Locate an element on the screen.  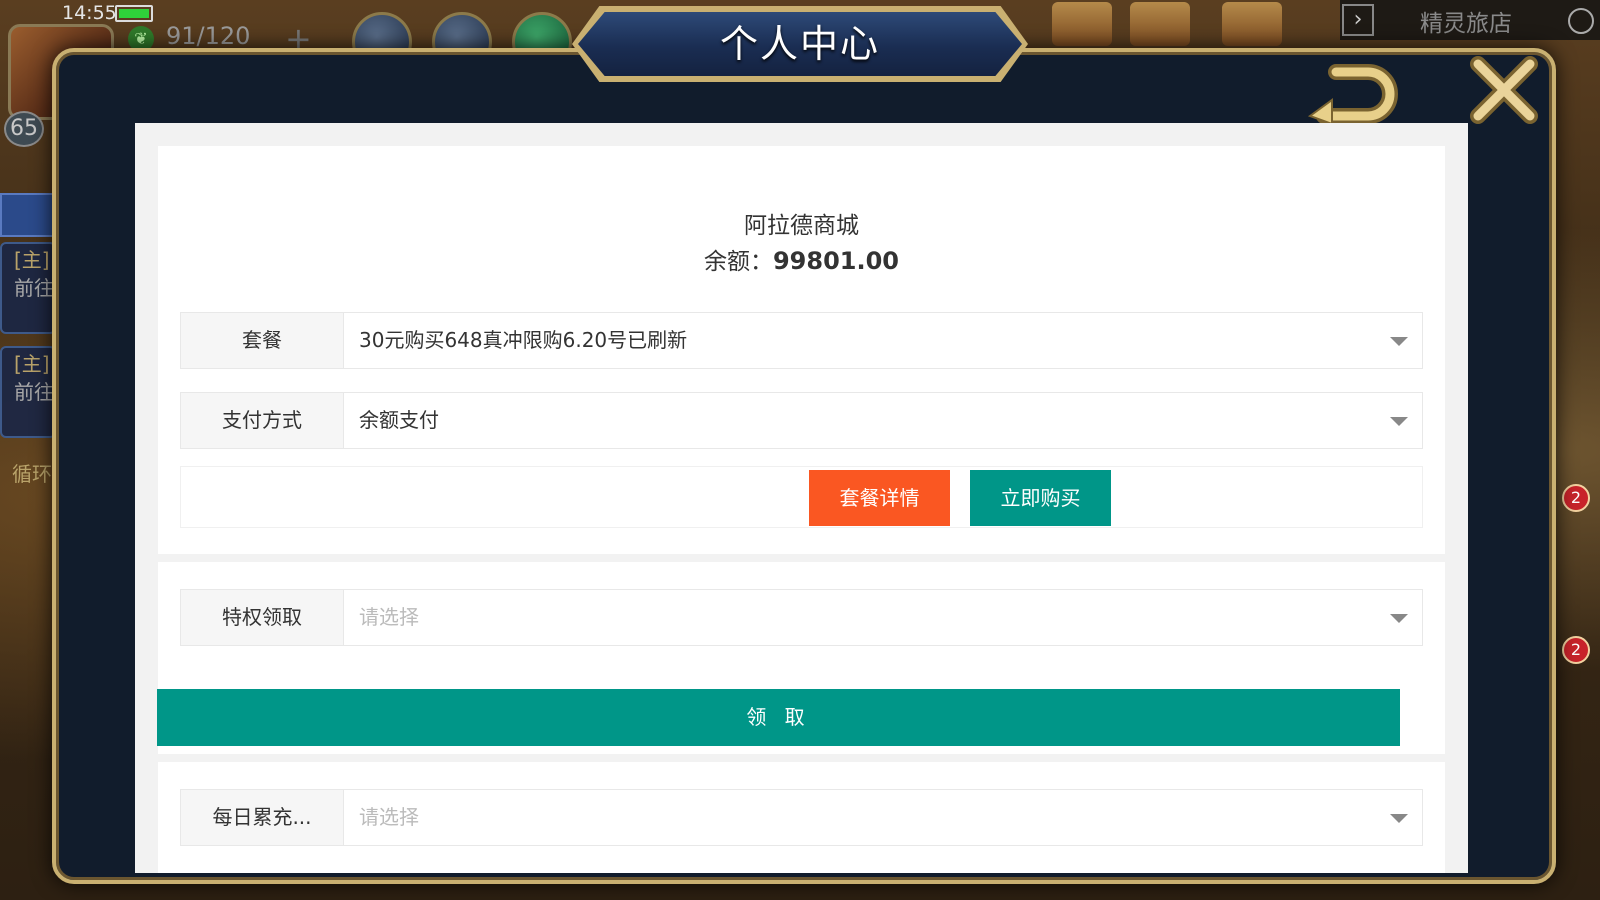
daily-recharge-placeholder: 请选择 is located at coordinates (389, 817).